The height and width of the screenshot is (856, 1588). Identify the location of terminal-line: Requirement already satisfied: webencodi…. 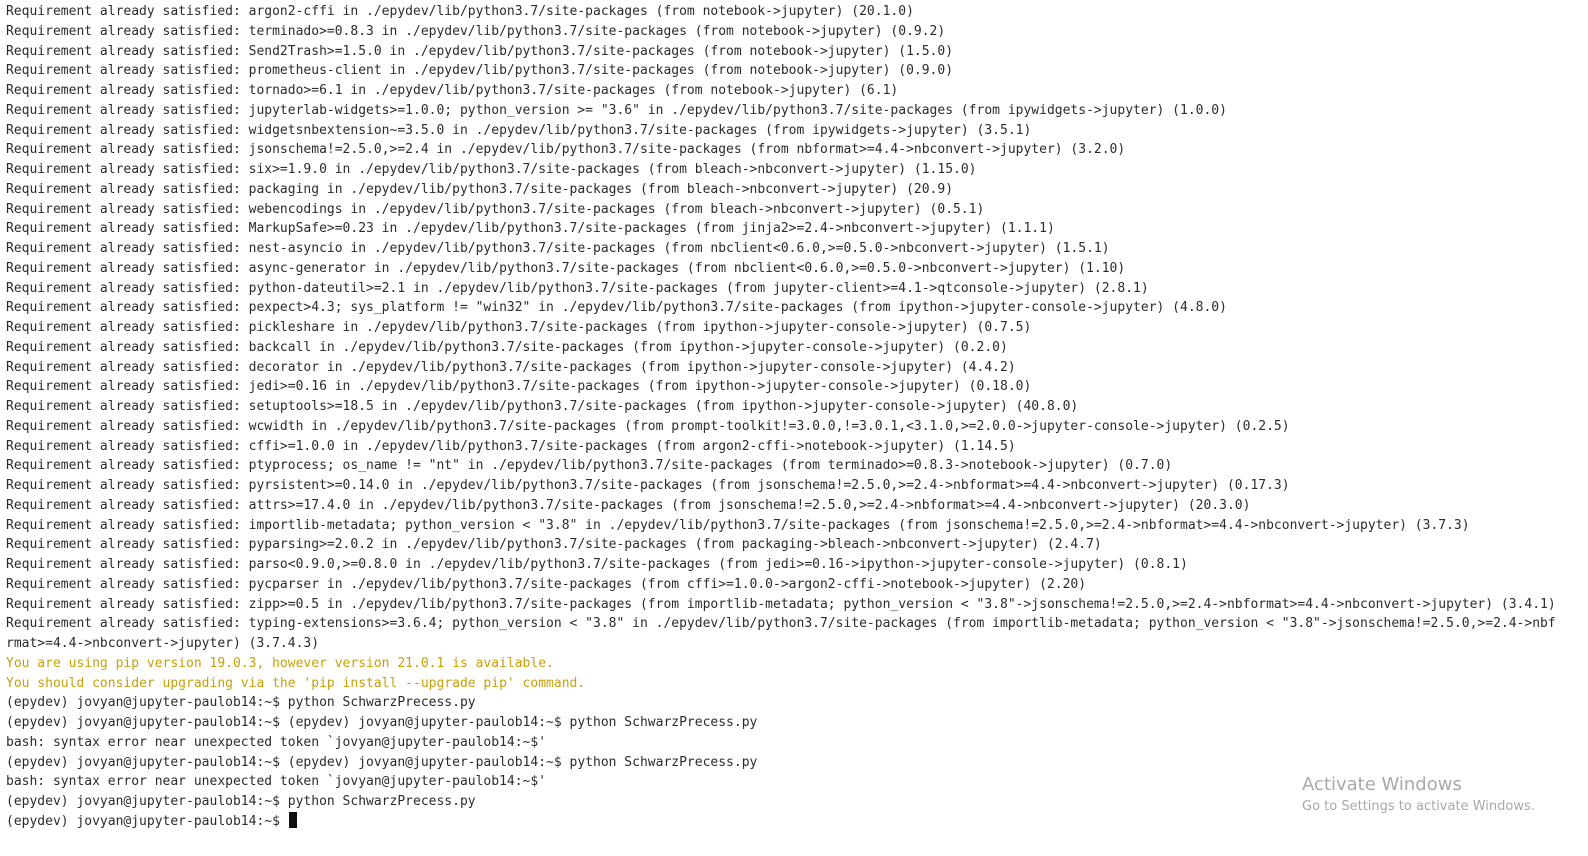
(495, 209).